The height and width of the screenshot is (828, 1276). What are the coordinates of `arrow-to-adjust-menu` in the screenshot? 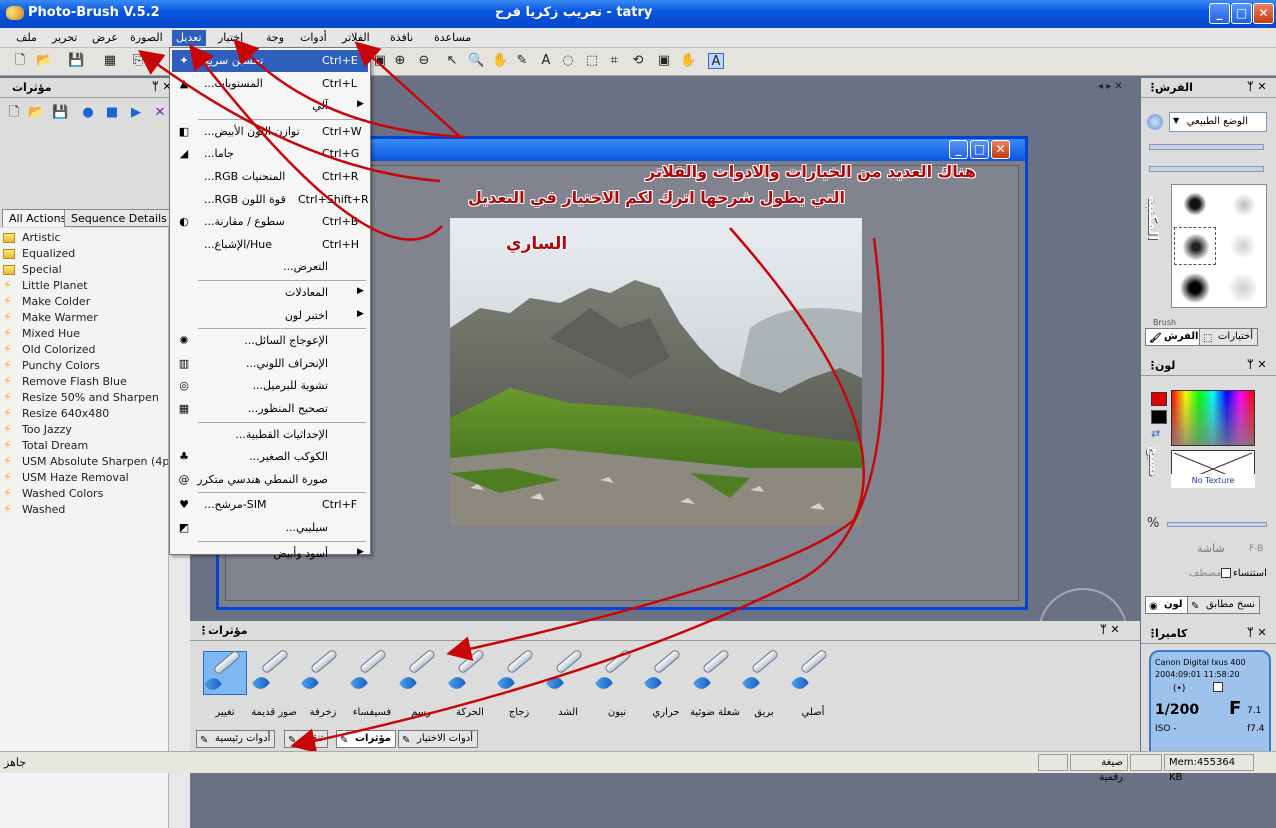 It's located at (315, 142).